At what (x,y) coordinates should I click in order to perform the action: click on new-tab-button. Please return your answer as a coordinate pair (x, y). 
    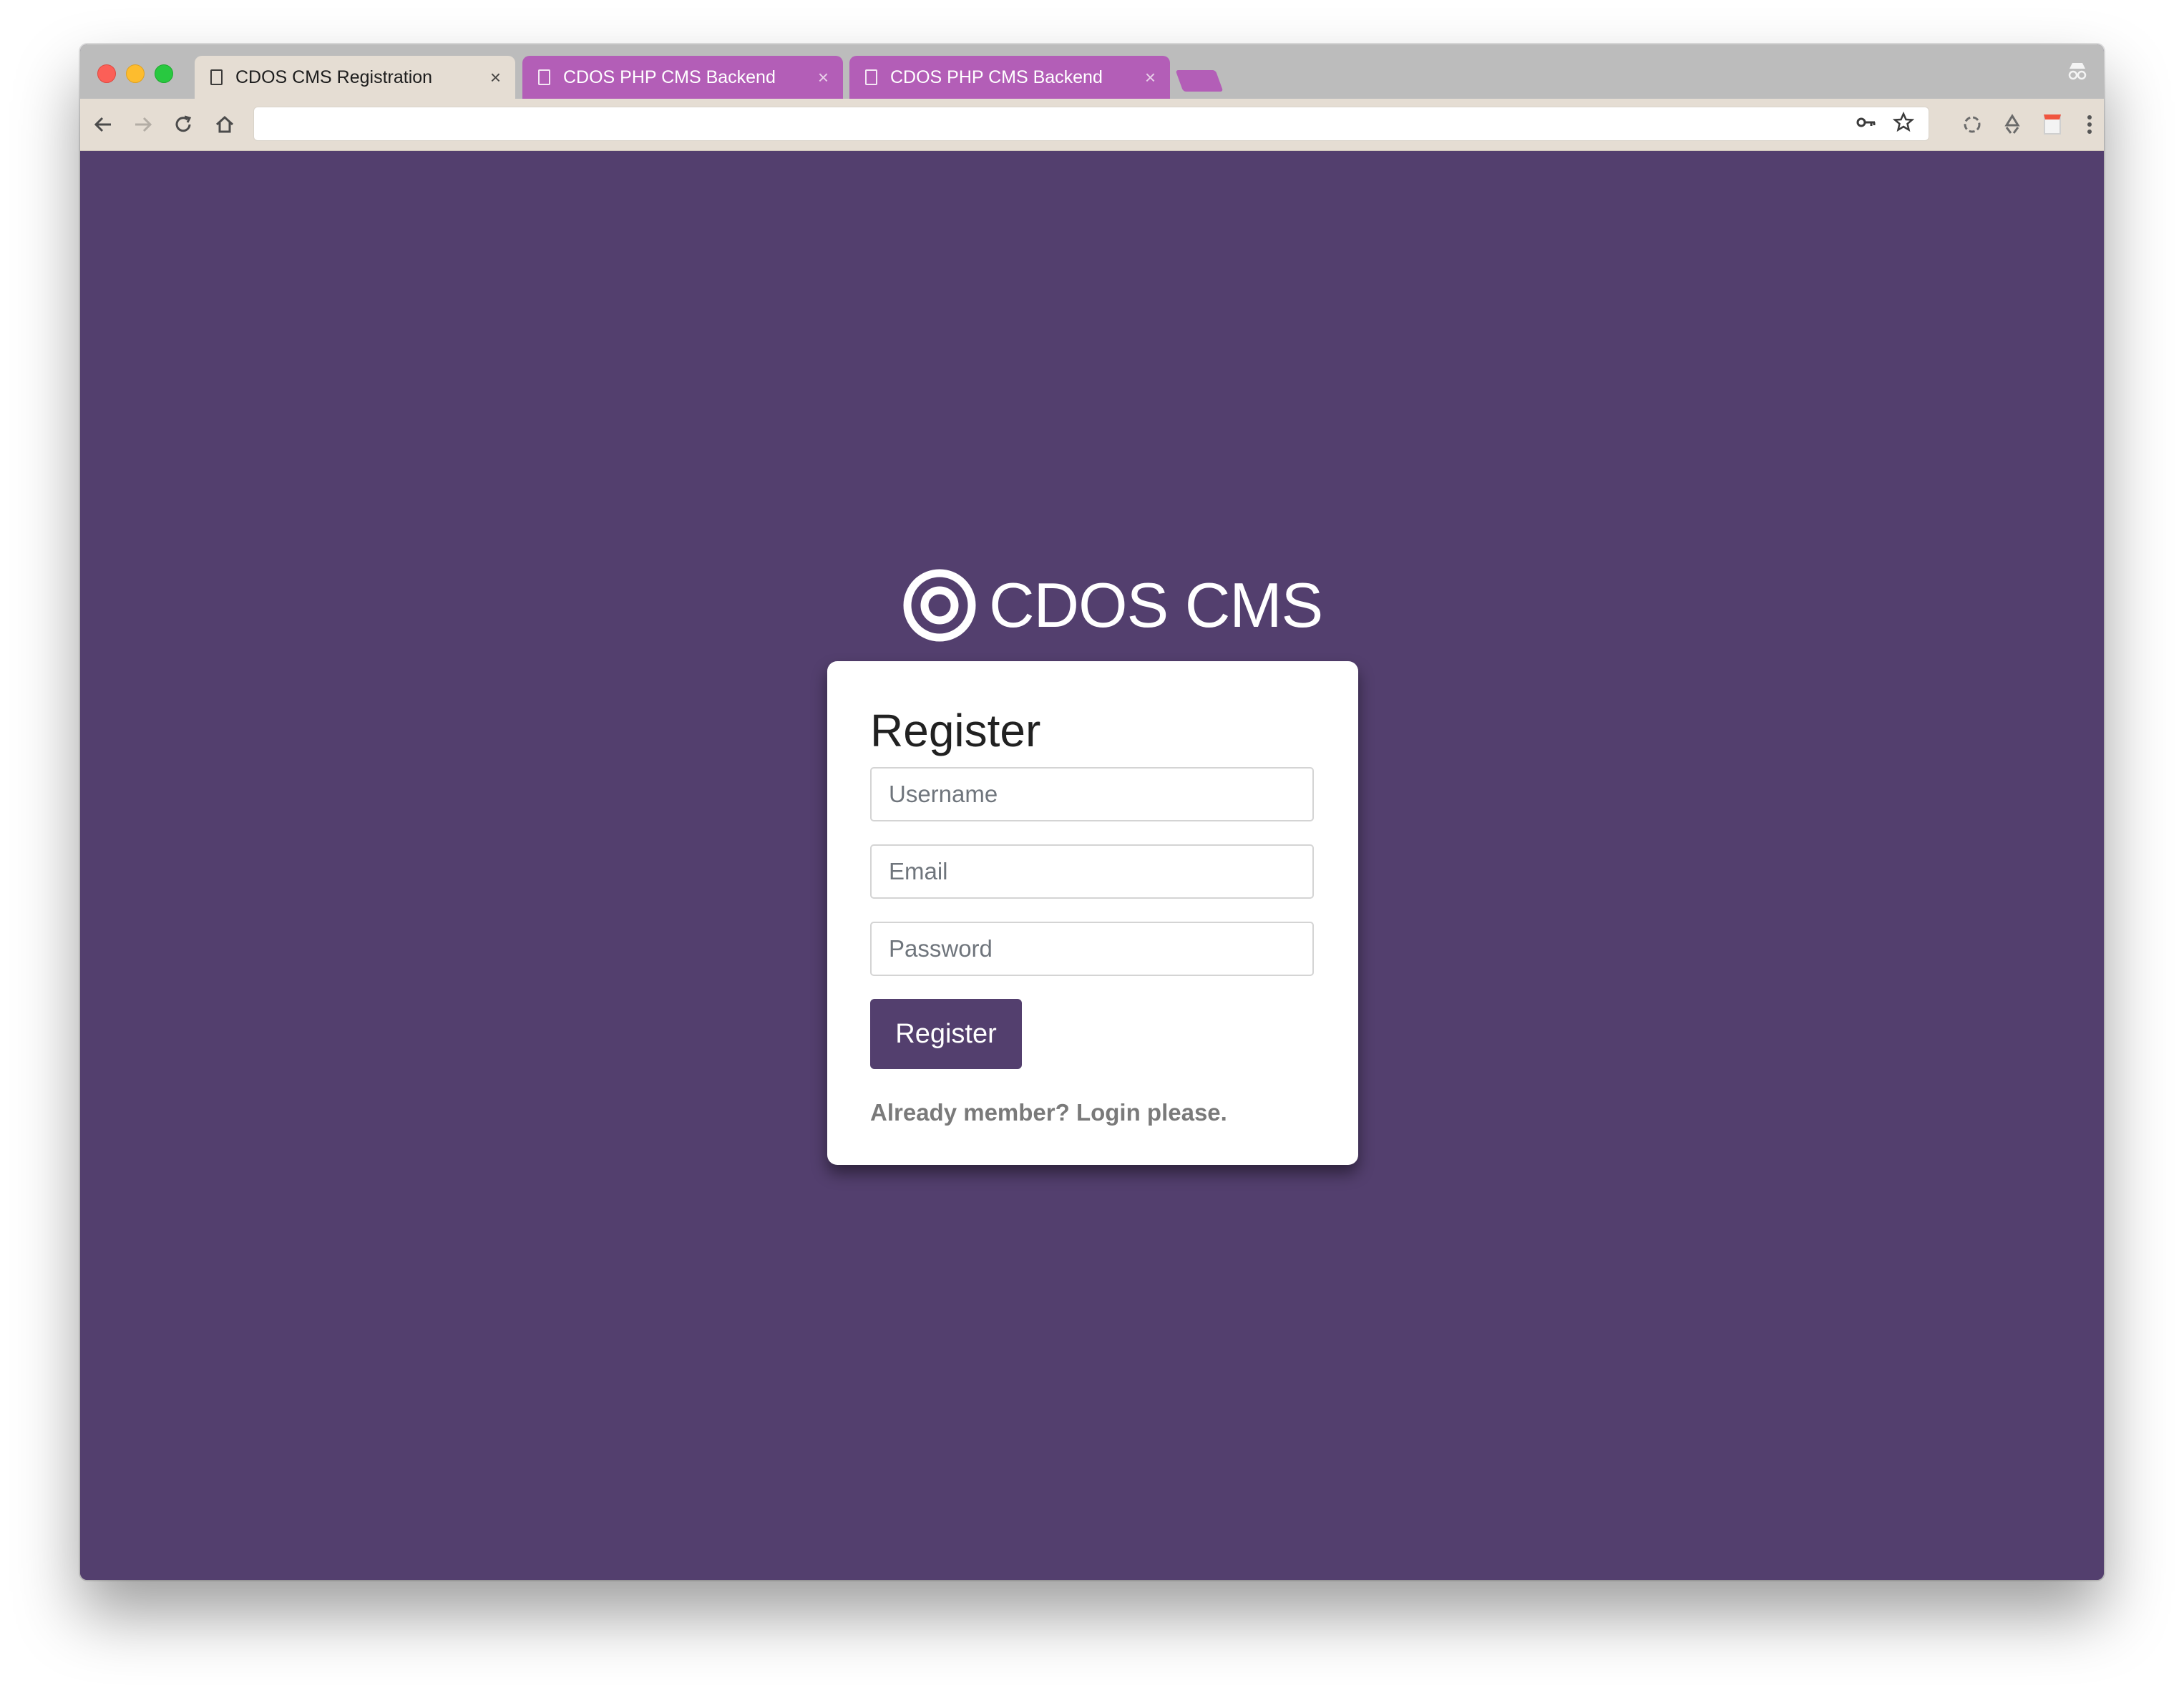
    Looking at the image, I should click on (1199, 81).